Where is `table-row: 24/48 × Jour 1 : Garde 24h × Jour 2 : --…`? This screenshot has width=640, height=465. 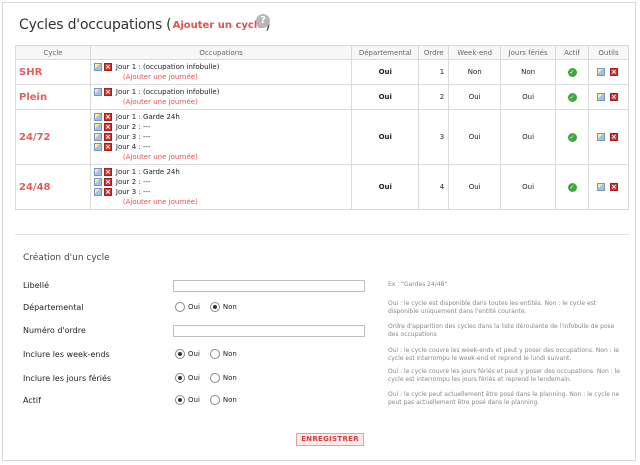 table-row: 24/48 × Jour 1 : Garde 24h × Jour 2 : --… is located at coordinates (322, 187).